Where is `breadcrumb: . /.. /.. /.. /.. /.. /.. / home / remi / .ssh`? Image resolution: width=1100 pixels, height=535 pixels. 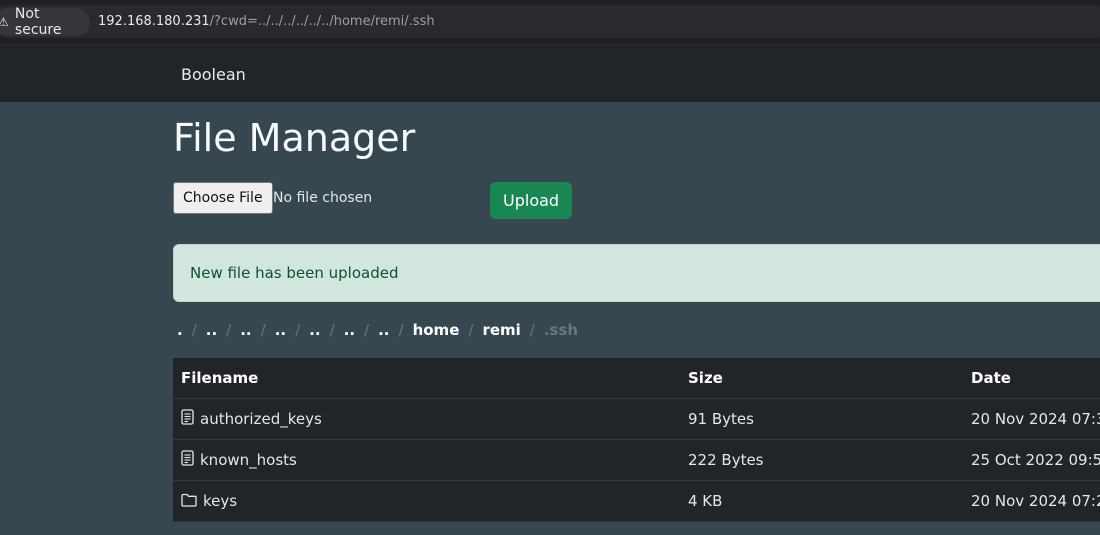
breadcrumb: . /.. /.. /.. /.. /.. /.. / home / remi / .ssh is located at coordinates (377, 330).